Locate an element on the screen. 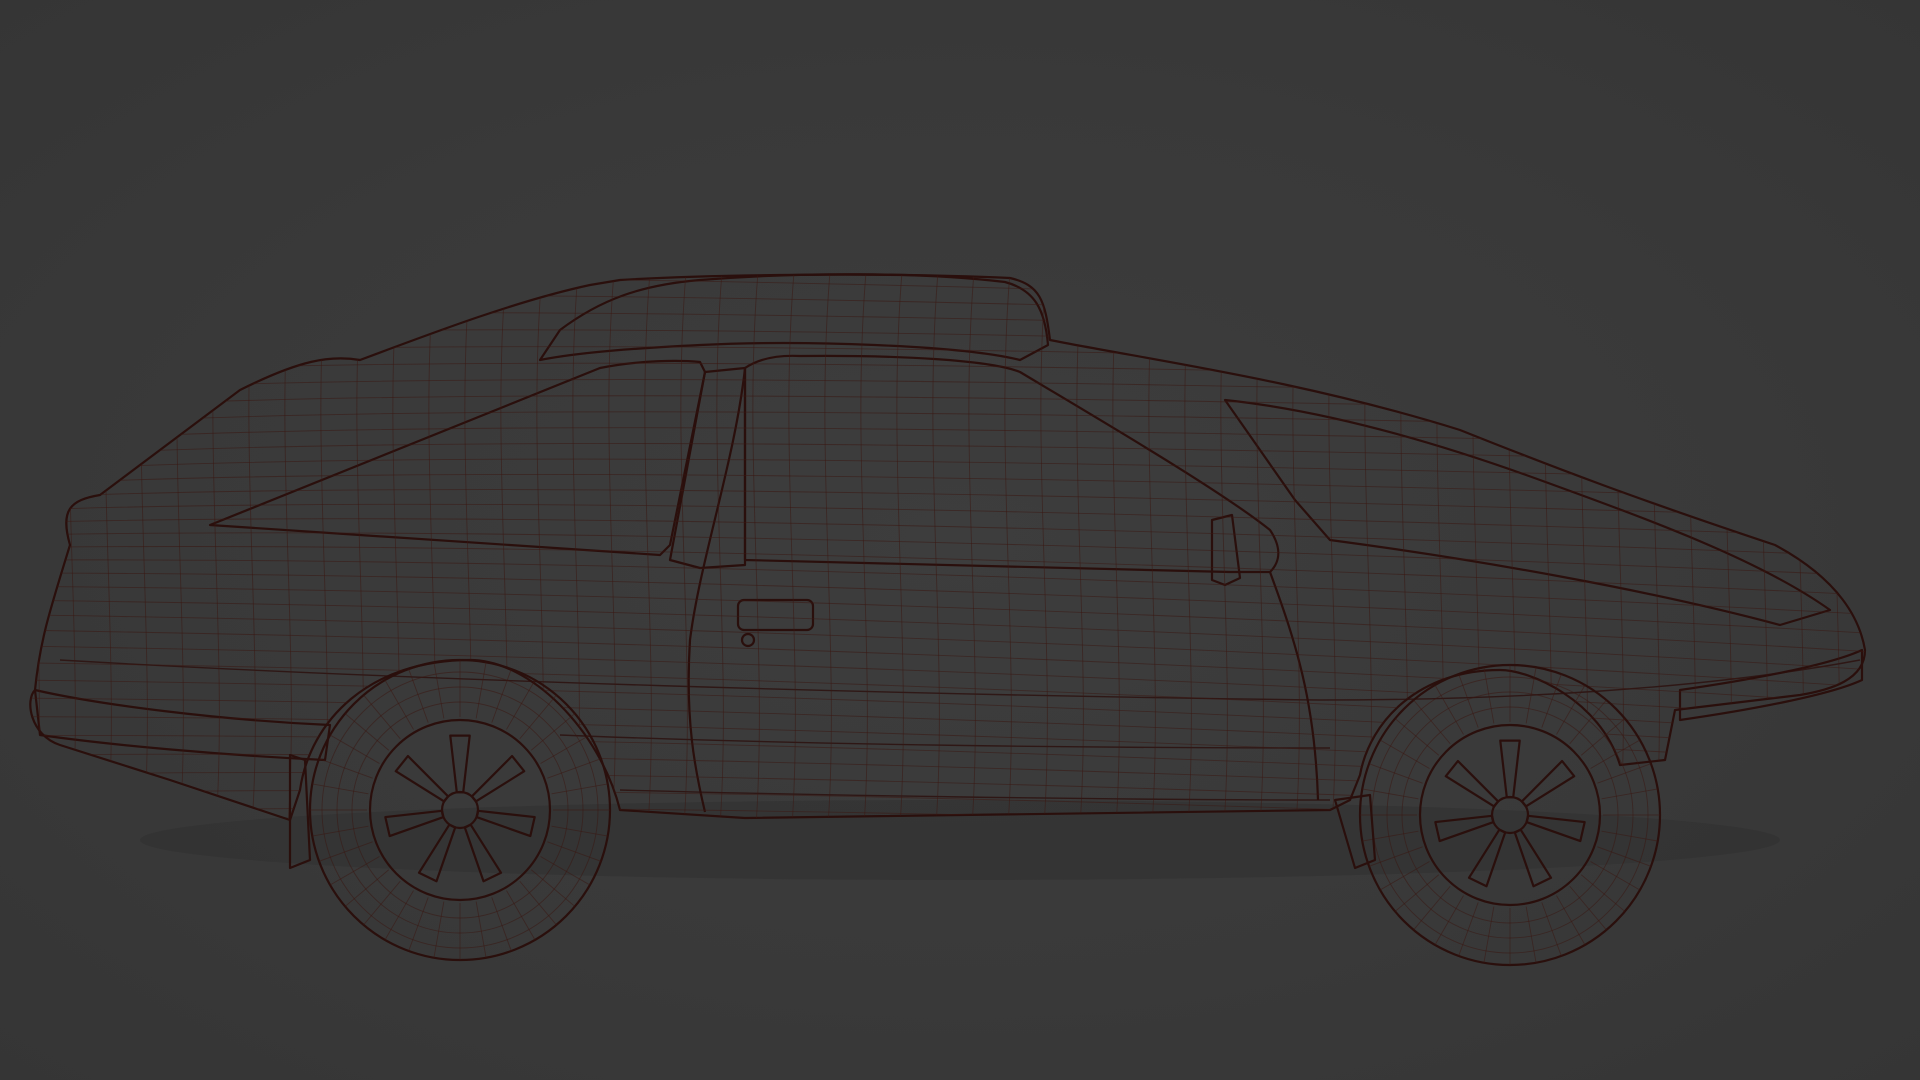  lower-molding is located at coordinates (945, 741).